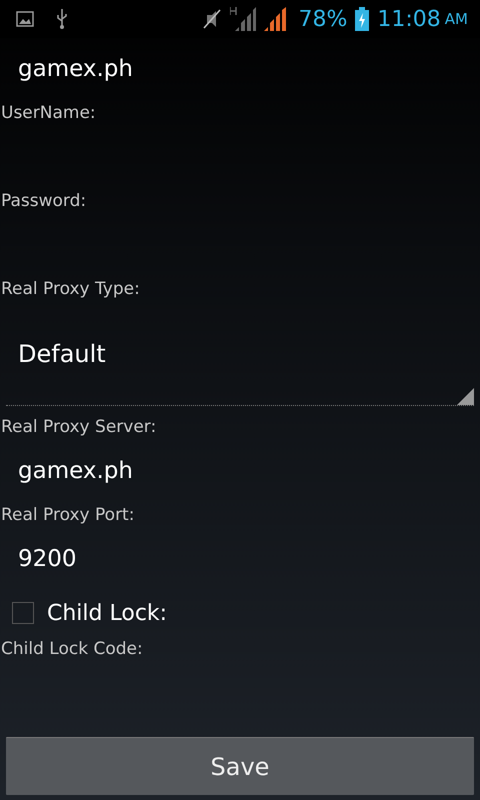  Describe the element at coordinates (25, 19) in the screenshot. I see `image-icon` at that location.